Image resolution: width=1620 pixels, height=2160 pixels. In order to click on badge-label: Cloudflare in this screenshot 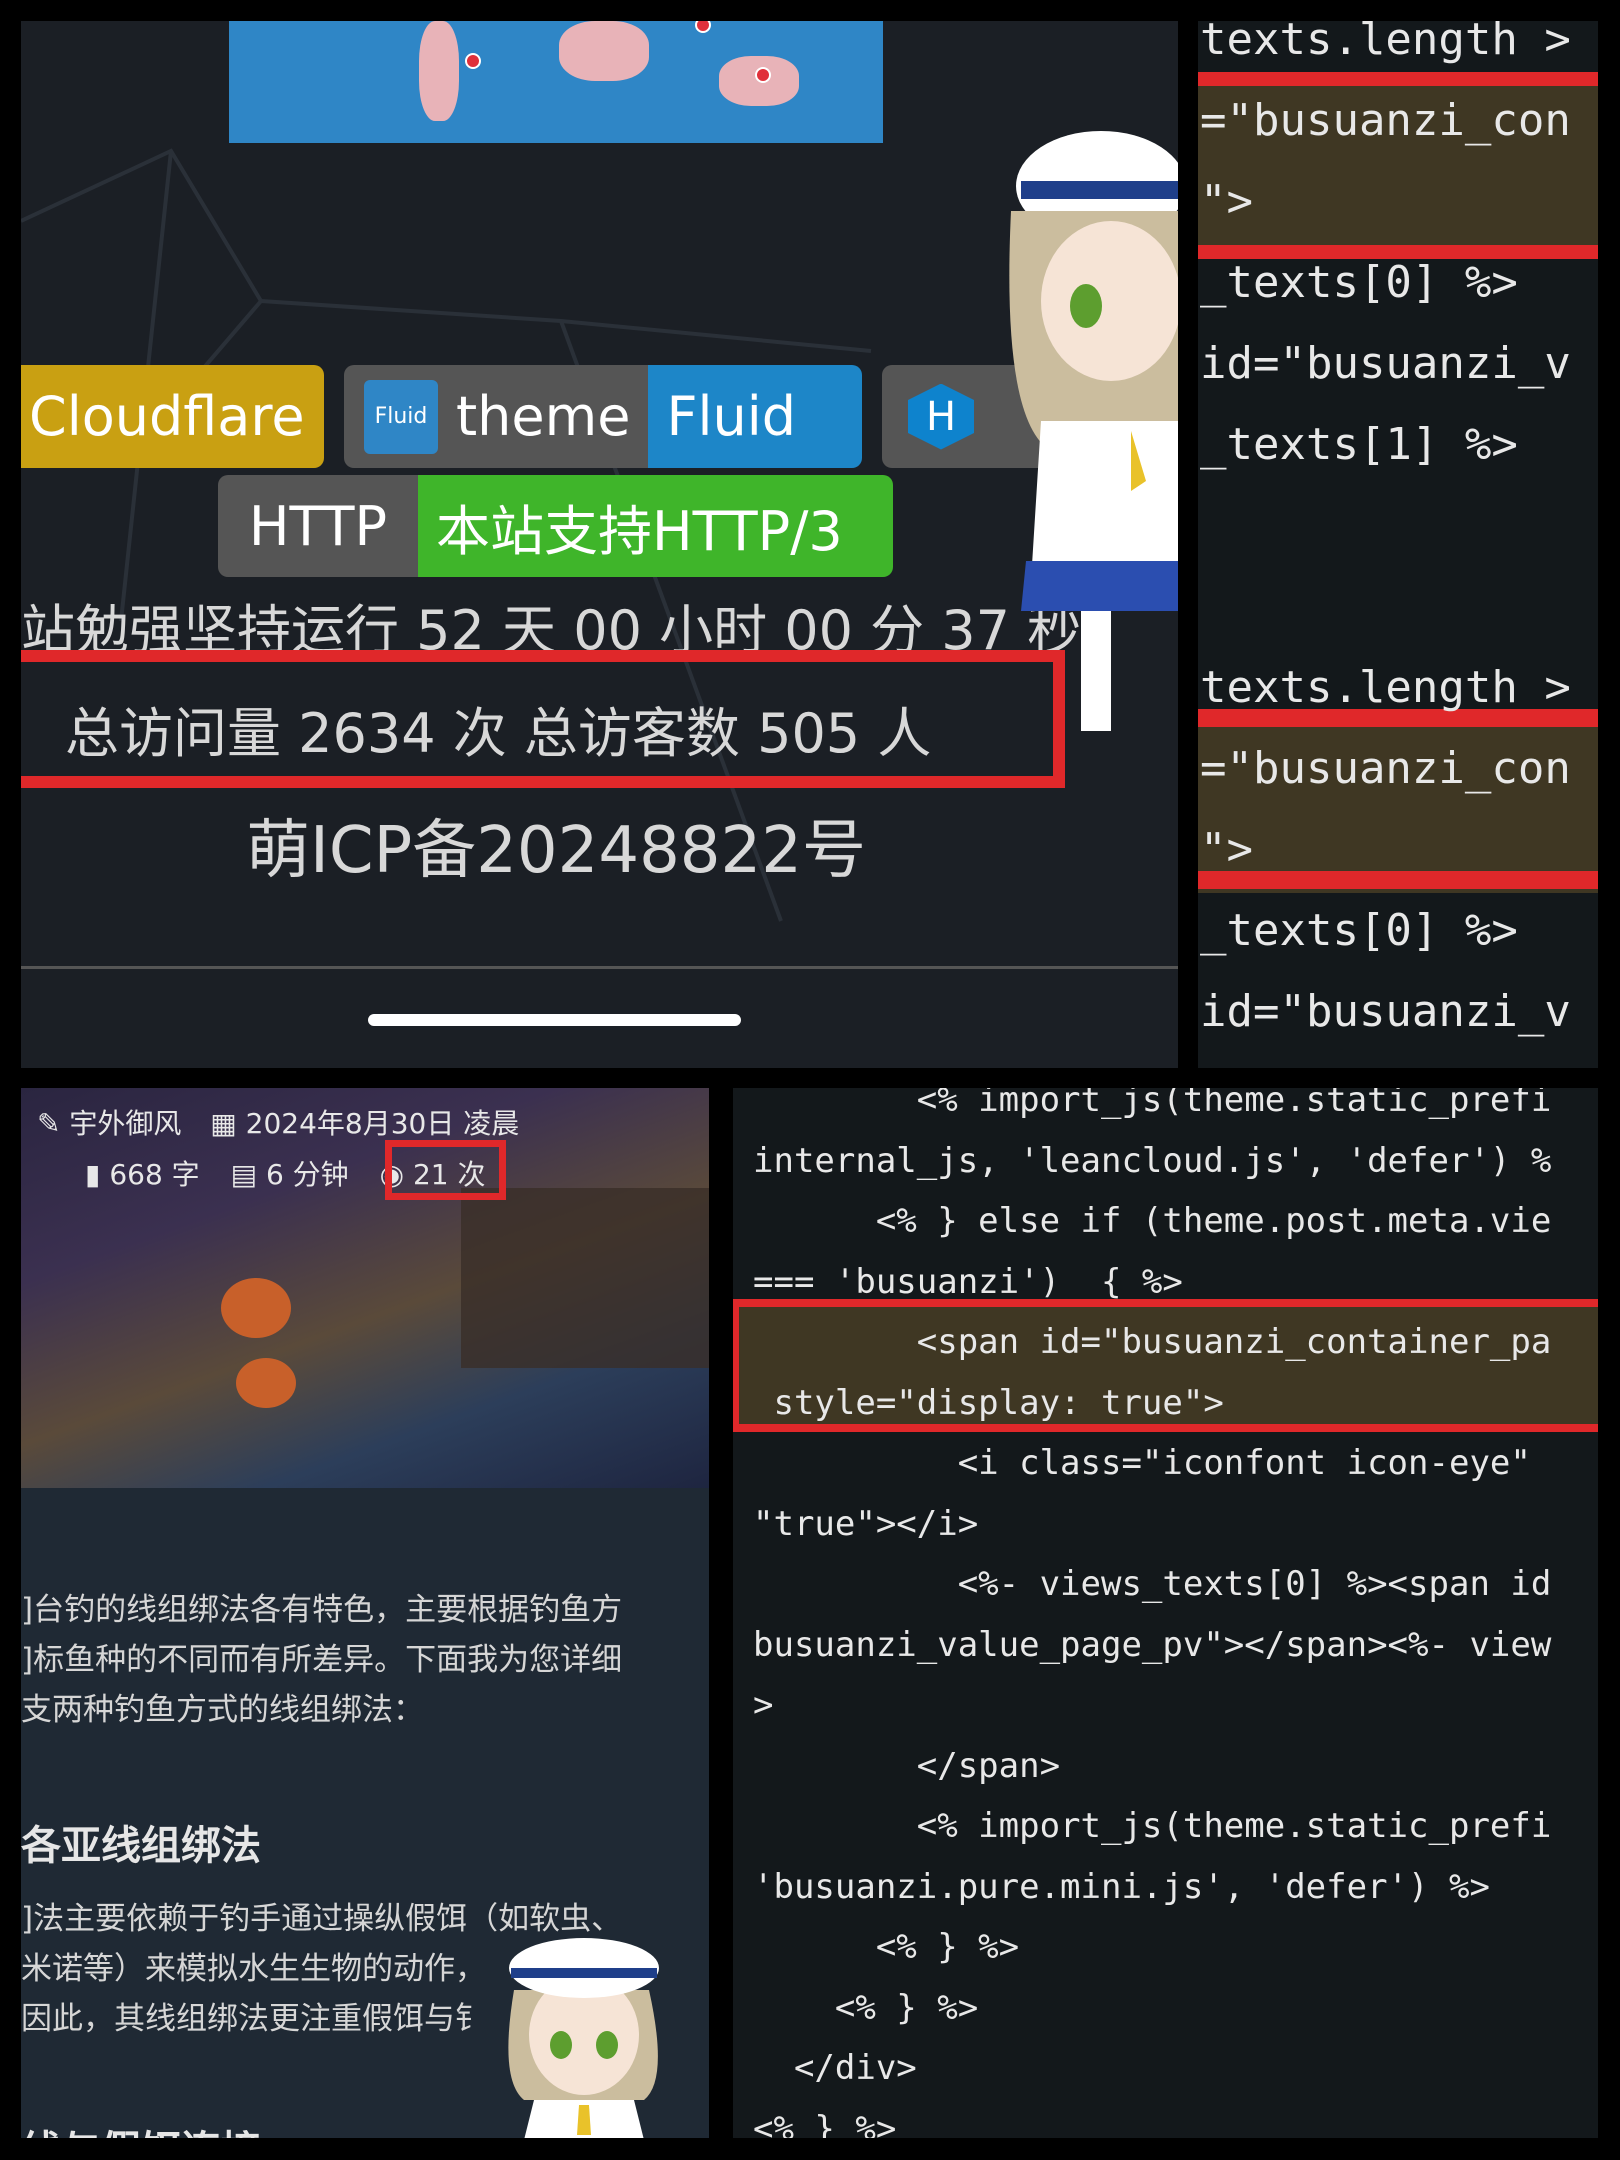, I will do `click(167, 416)`.